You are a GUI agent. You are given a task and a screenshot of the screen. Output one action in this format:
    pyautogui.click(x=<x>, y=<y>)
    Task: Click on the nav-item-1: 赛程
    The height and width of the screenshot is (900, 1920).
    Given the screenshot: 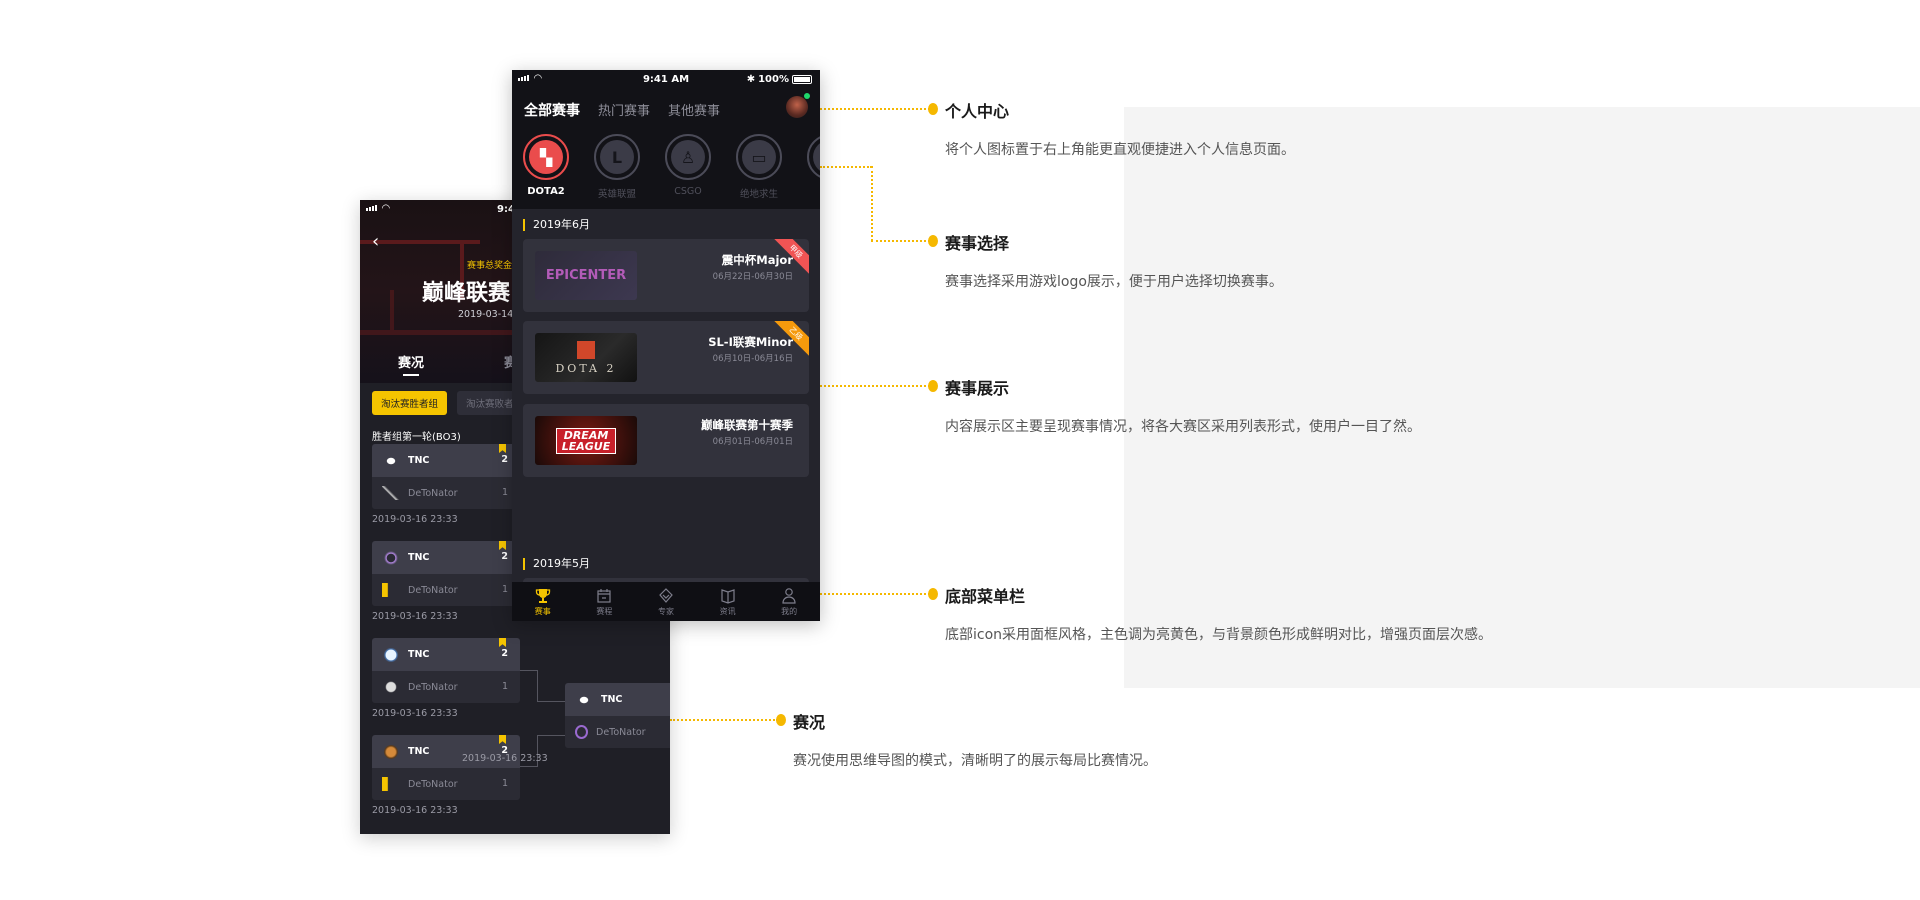 What is the action you would take?
    pyautogui.click(x=605, y=601)
    